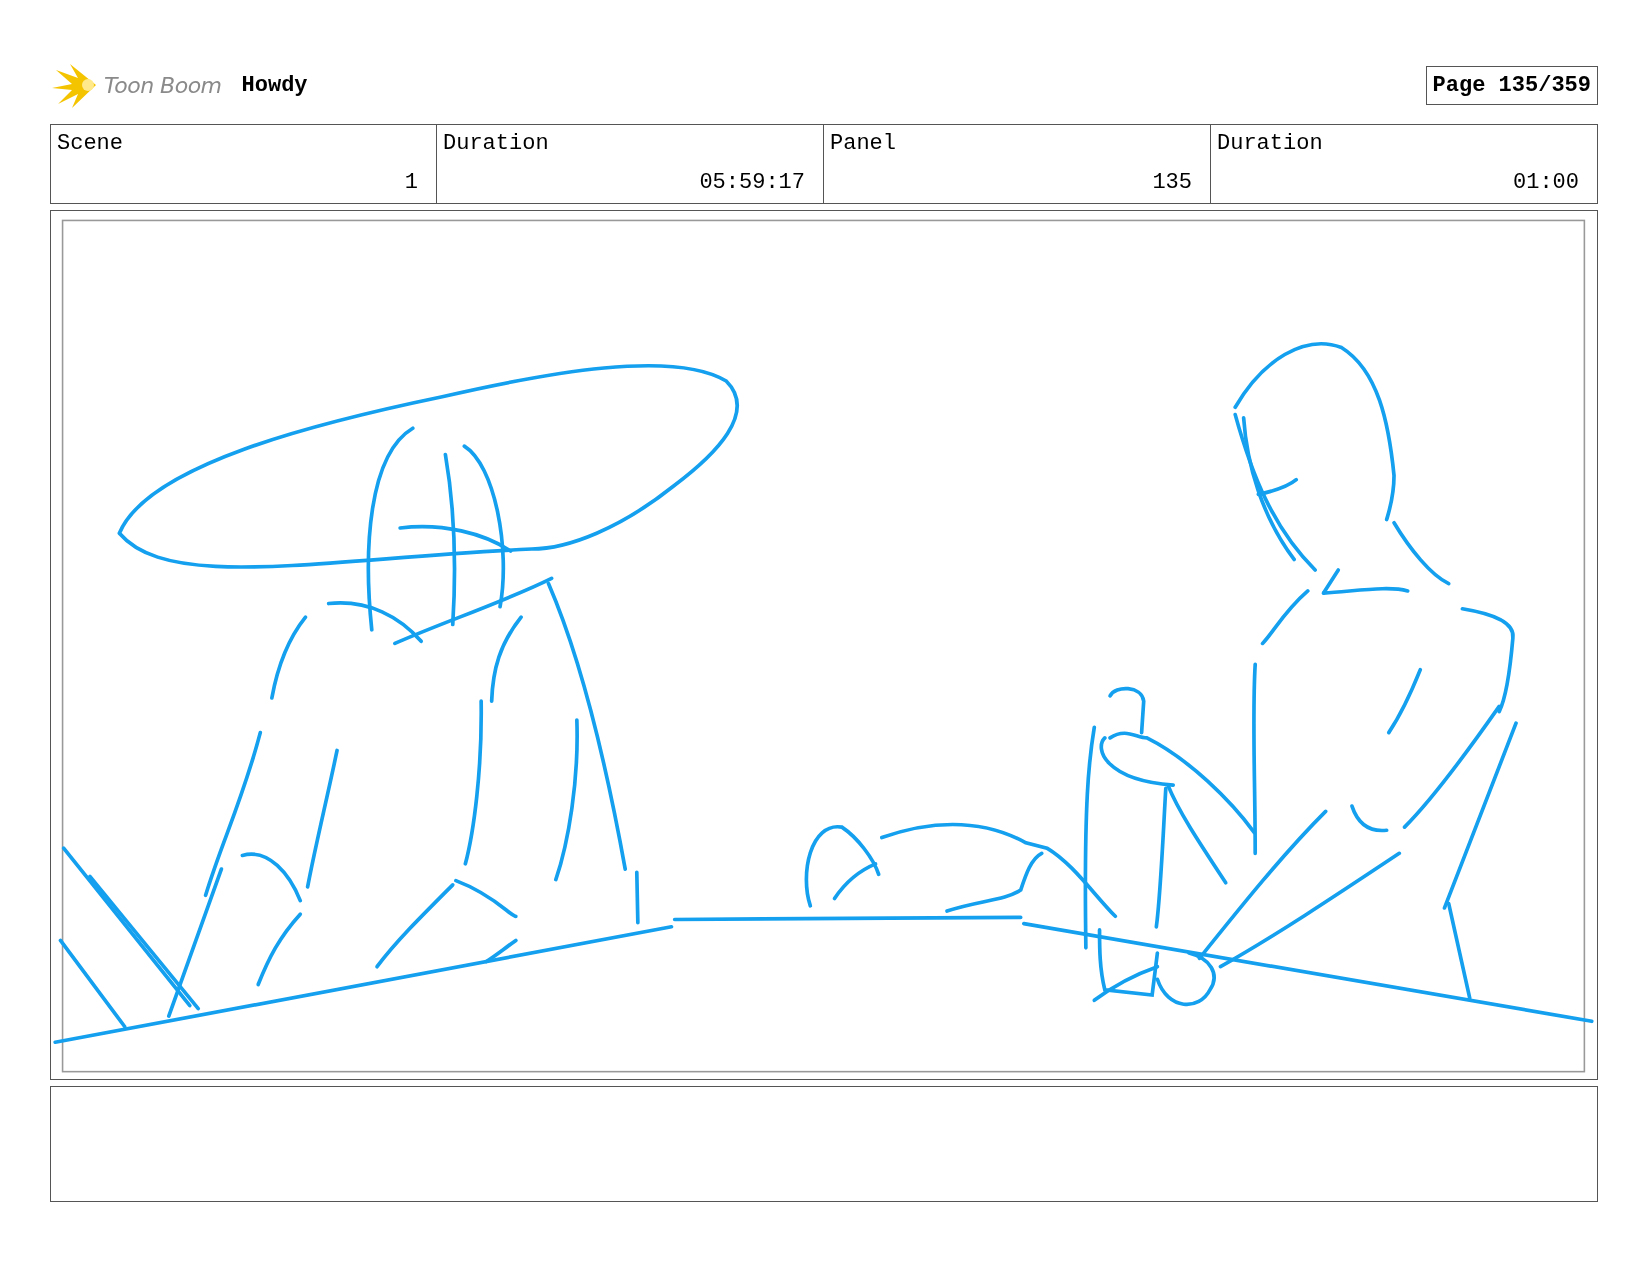  I want to click on project-title: Howdy, so click(274, 85).